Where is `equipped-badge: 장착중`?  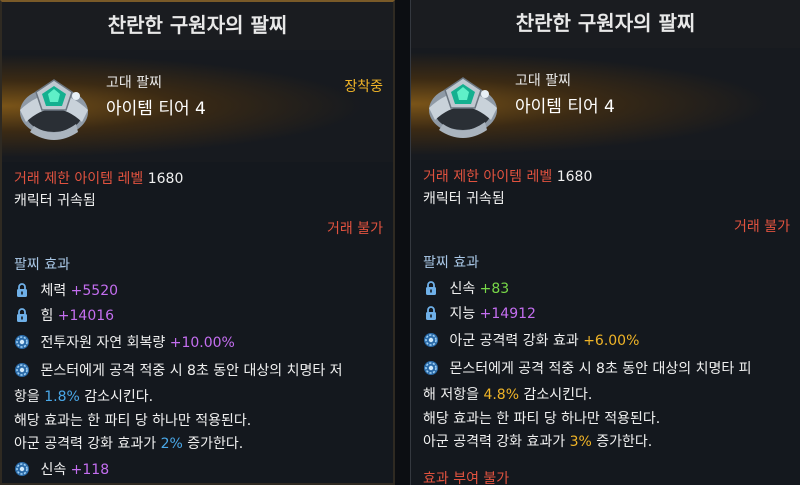 equipped-badge: 장착중 is located at coordinates (363, 87).